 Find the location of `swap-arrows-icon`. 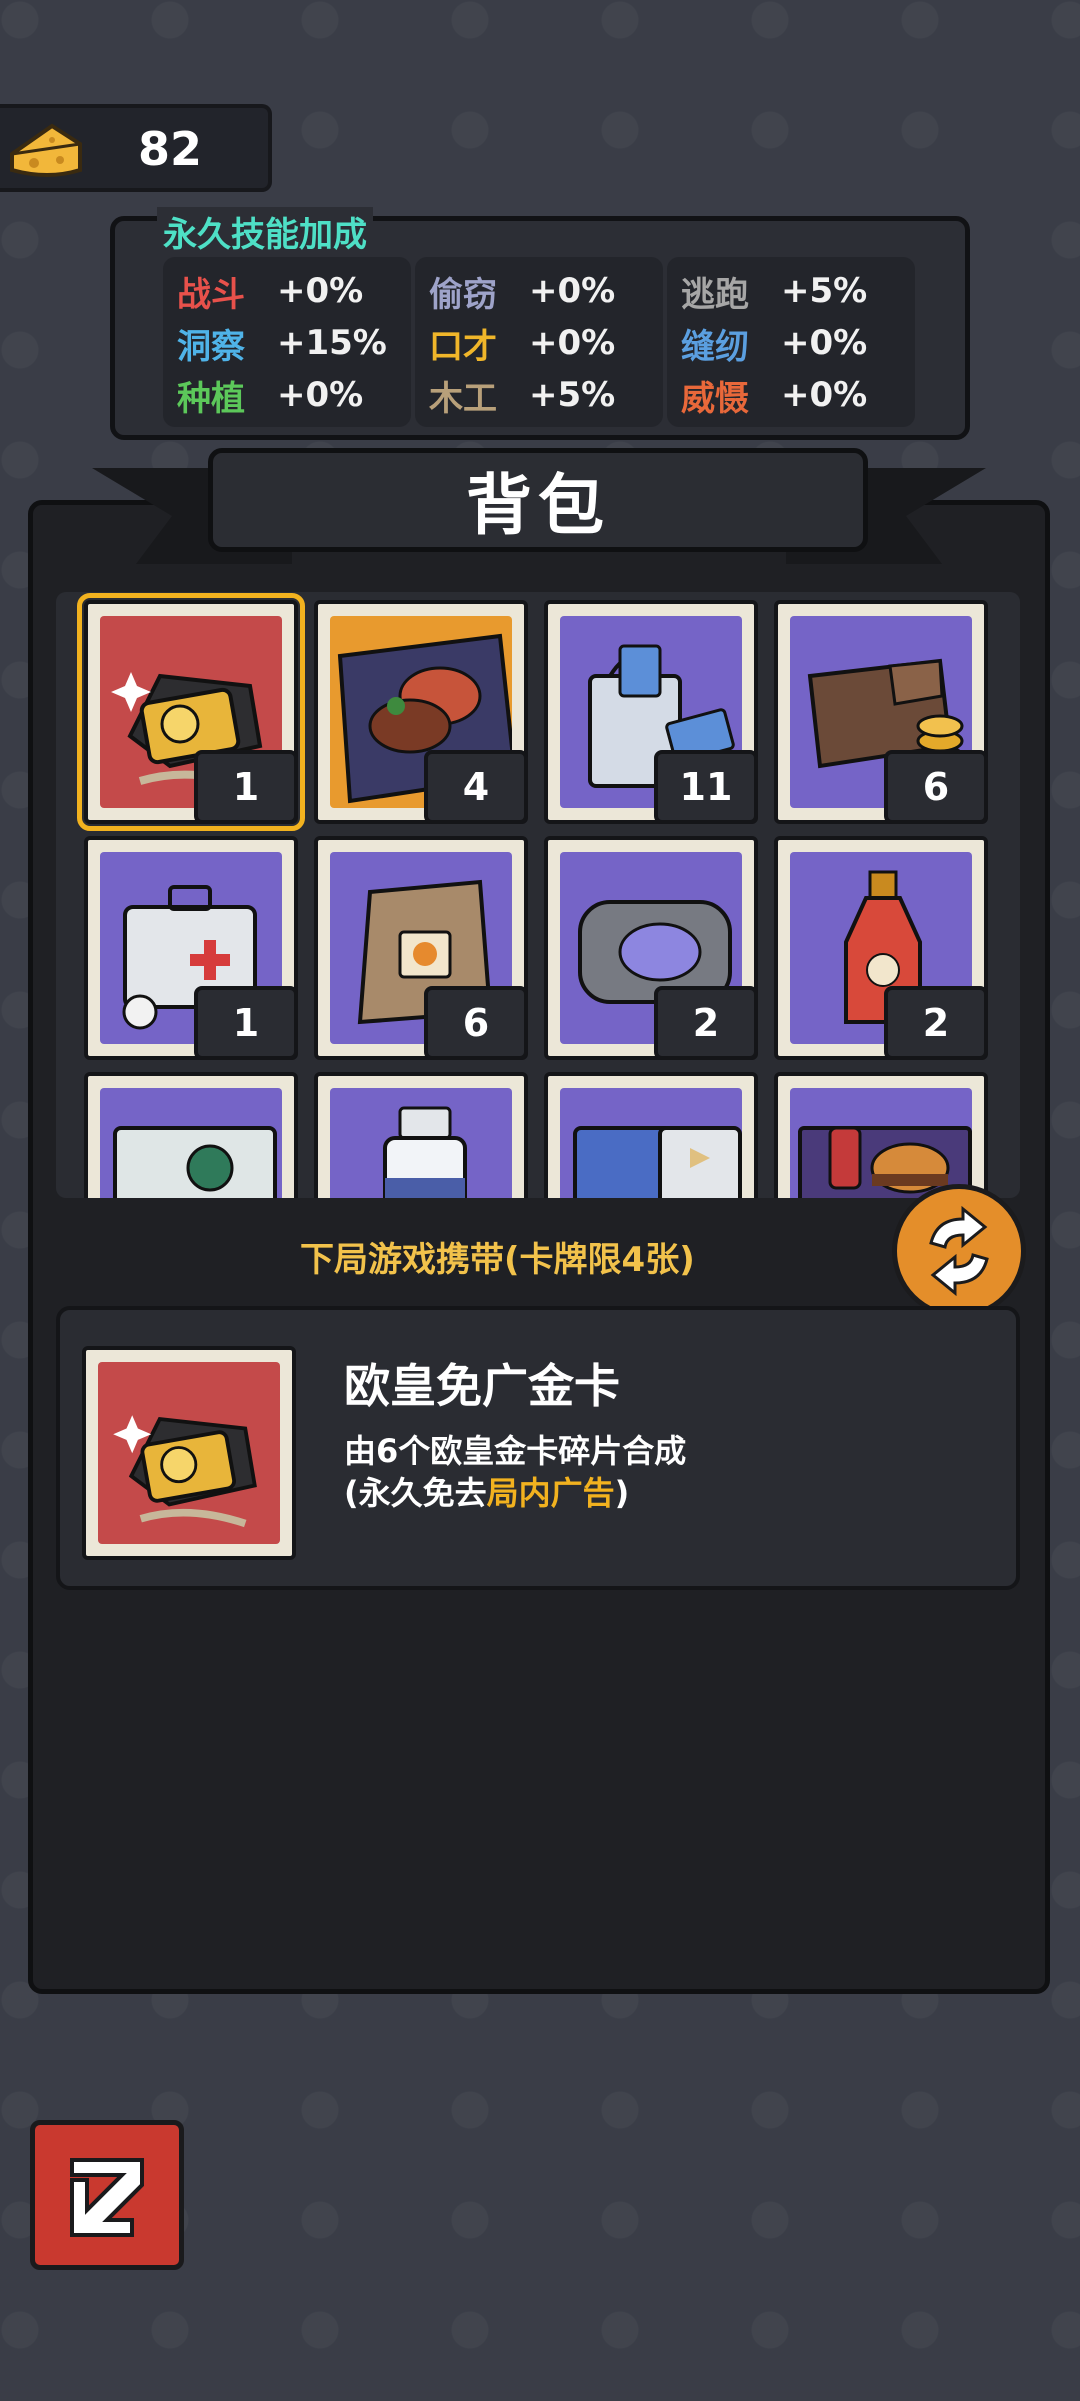

swap-arrows-icon is located at coordinates (959, 1251).